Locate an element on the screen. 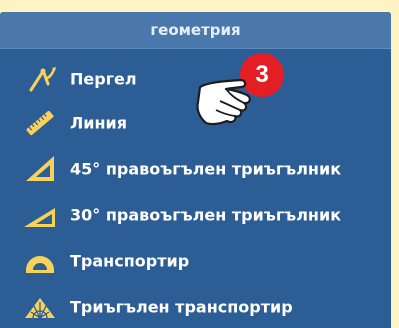 The image size is (399, 328). set-square-45-icon is located at coordinates (40, 169).